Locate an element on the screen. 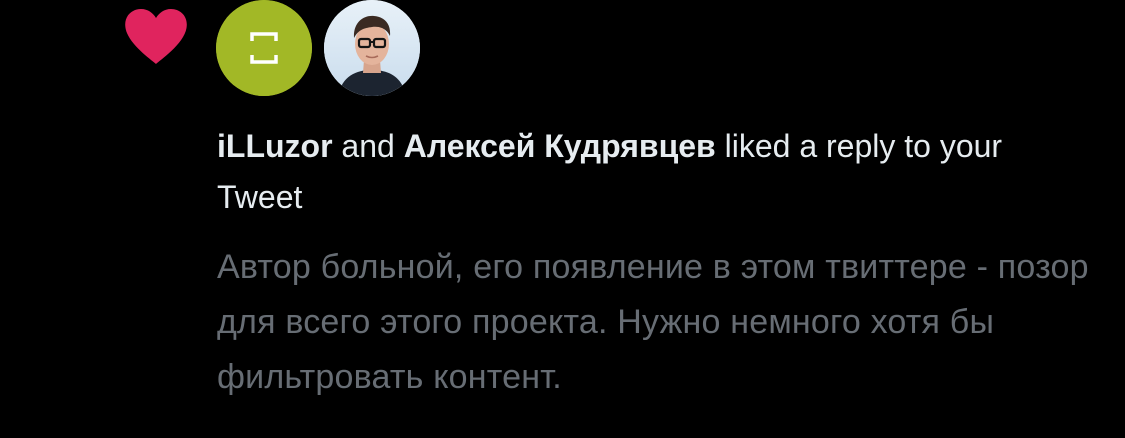 The image size is (1125, 438). avatar-aleksey-kudryavtsev is located at coordinates (372, 48).